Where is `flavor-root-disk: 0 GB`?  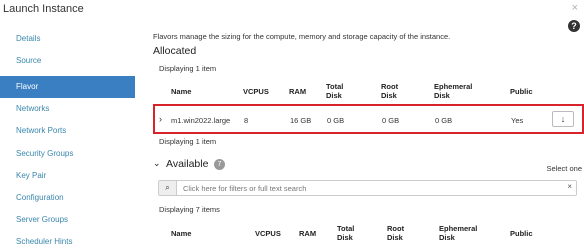
flavor-root-disk: 0 GB is located at coordinates (391, 120).